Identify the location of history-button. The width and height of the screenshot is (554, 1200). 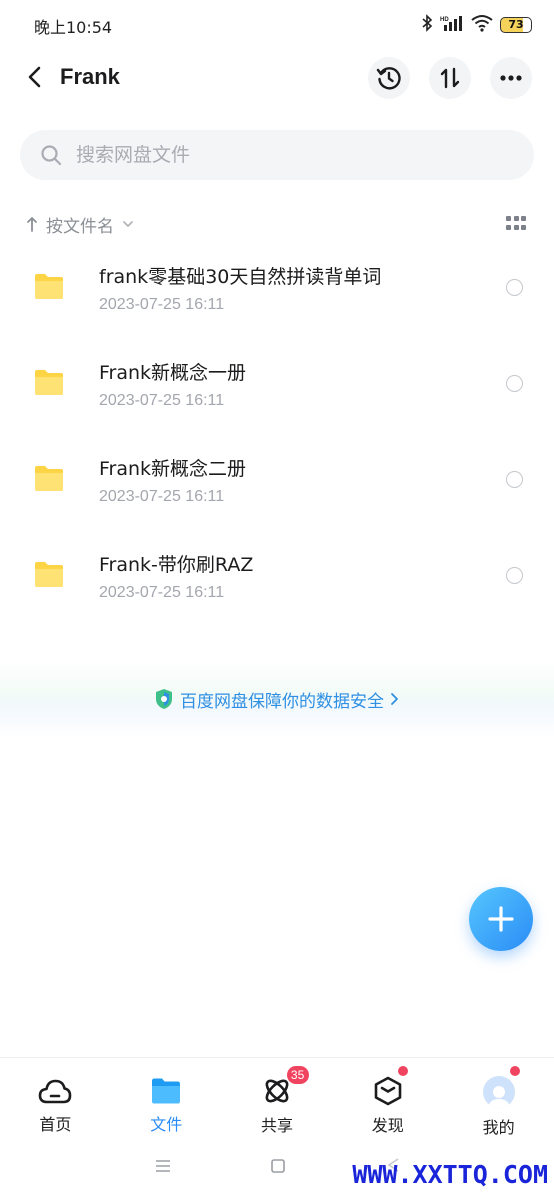
(389, 78).